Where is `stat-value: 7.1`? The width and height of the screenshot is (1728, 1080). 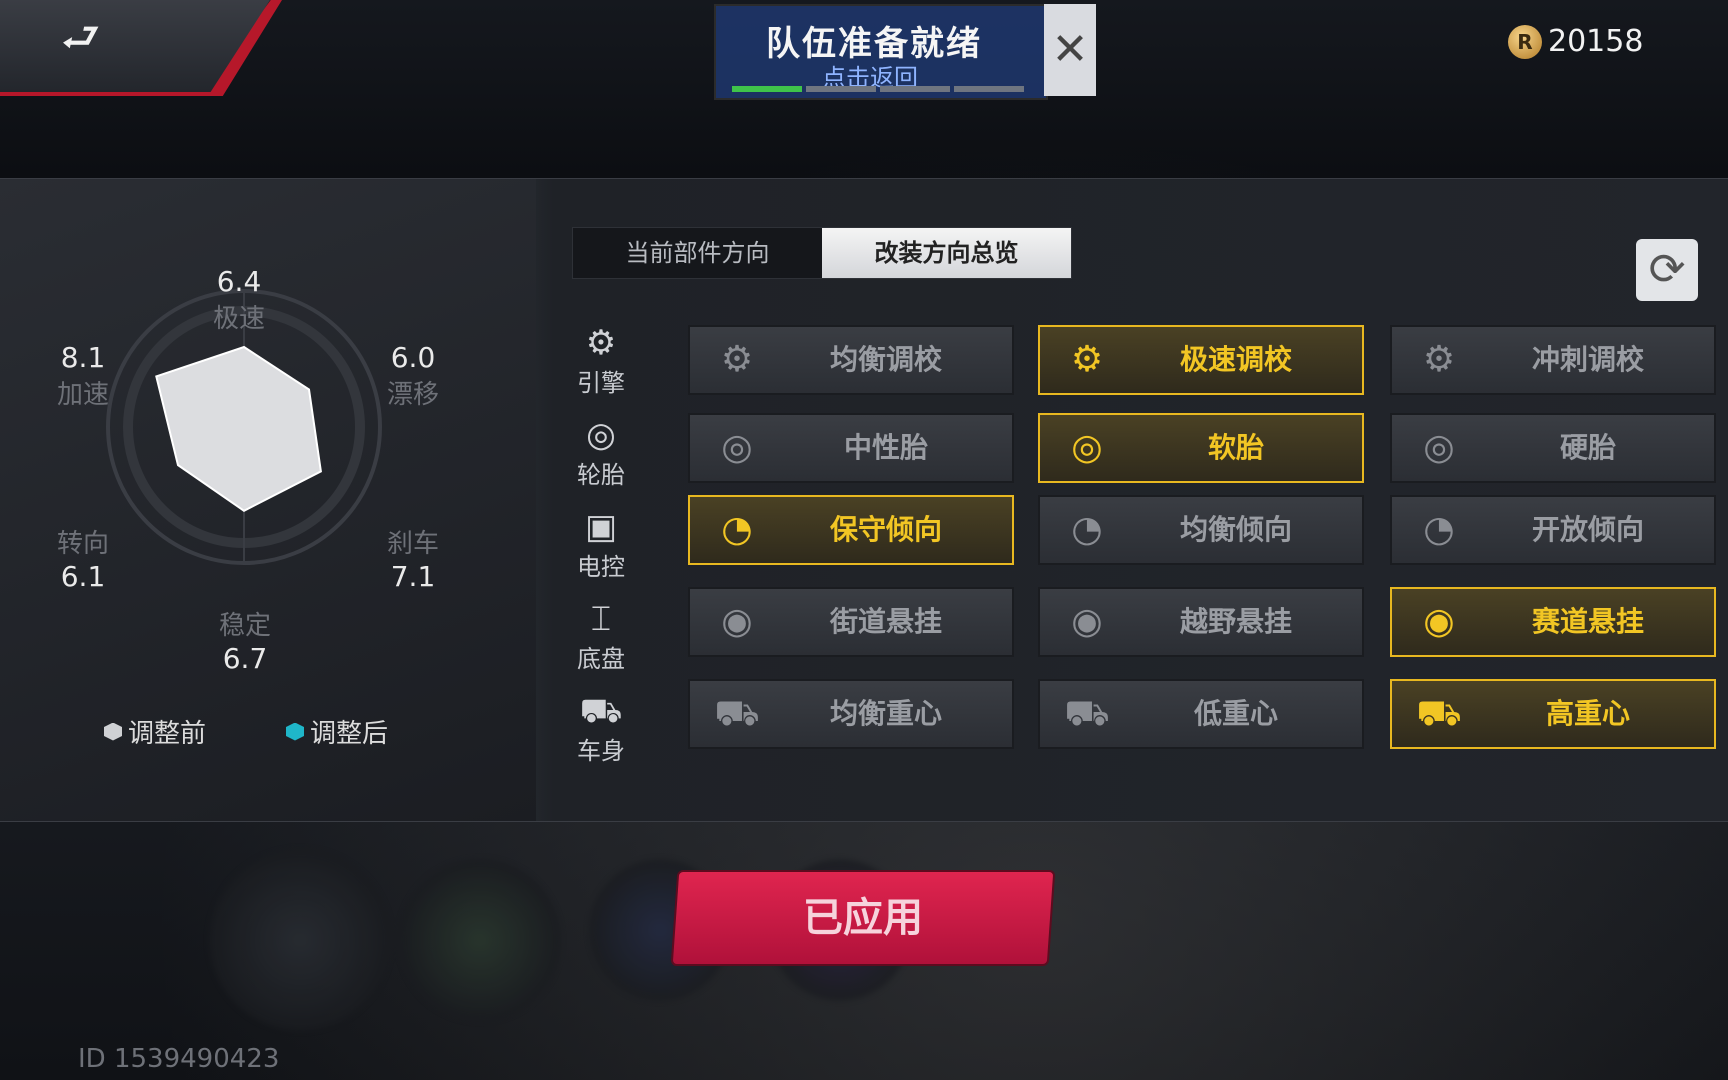
stat-value: 7.1 is located at coordinates (413, 576).